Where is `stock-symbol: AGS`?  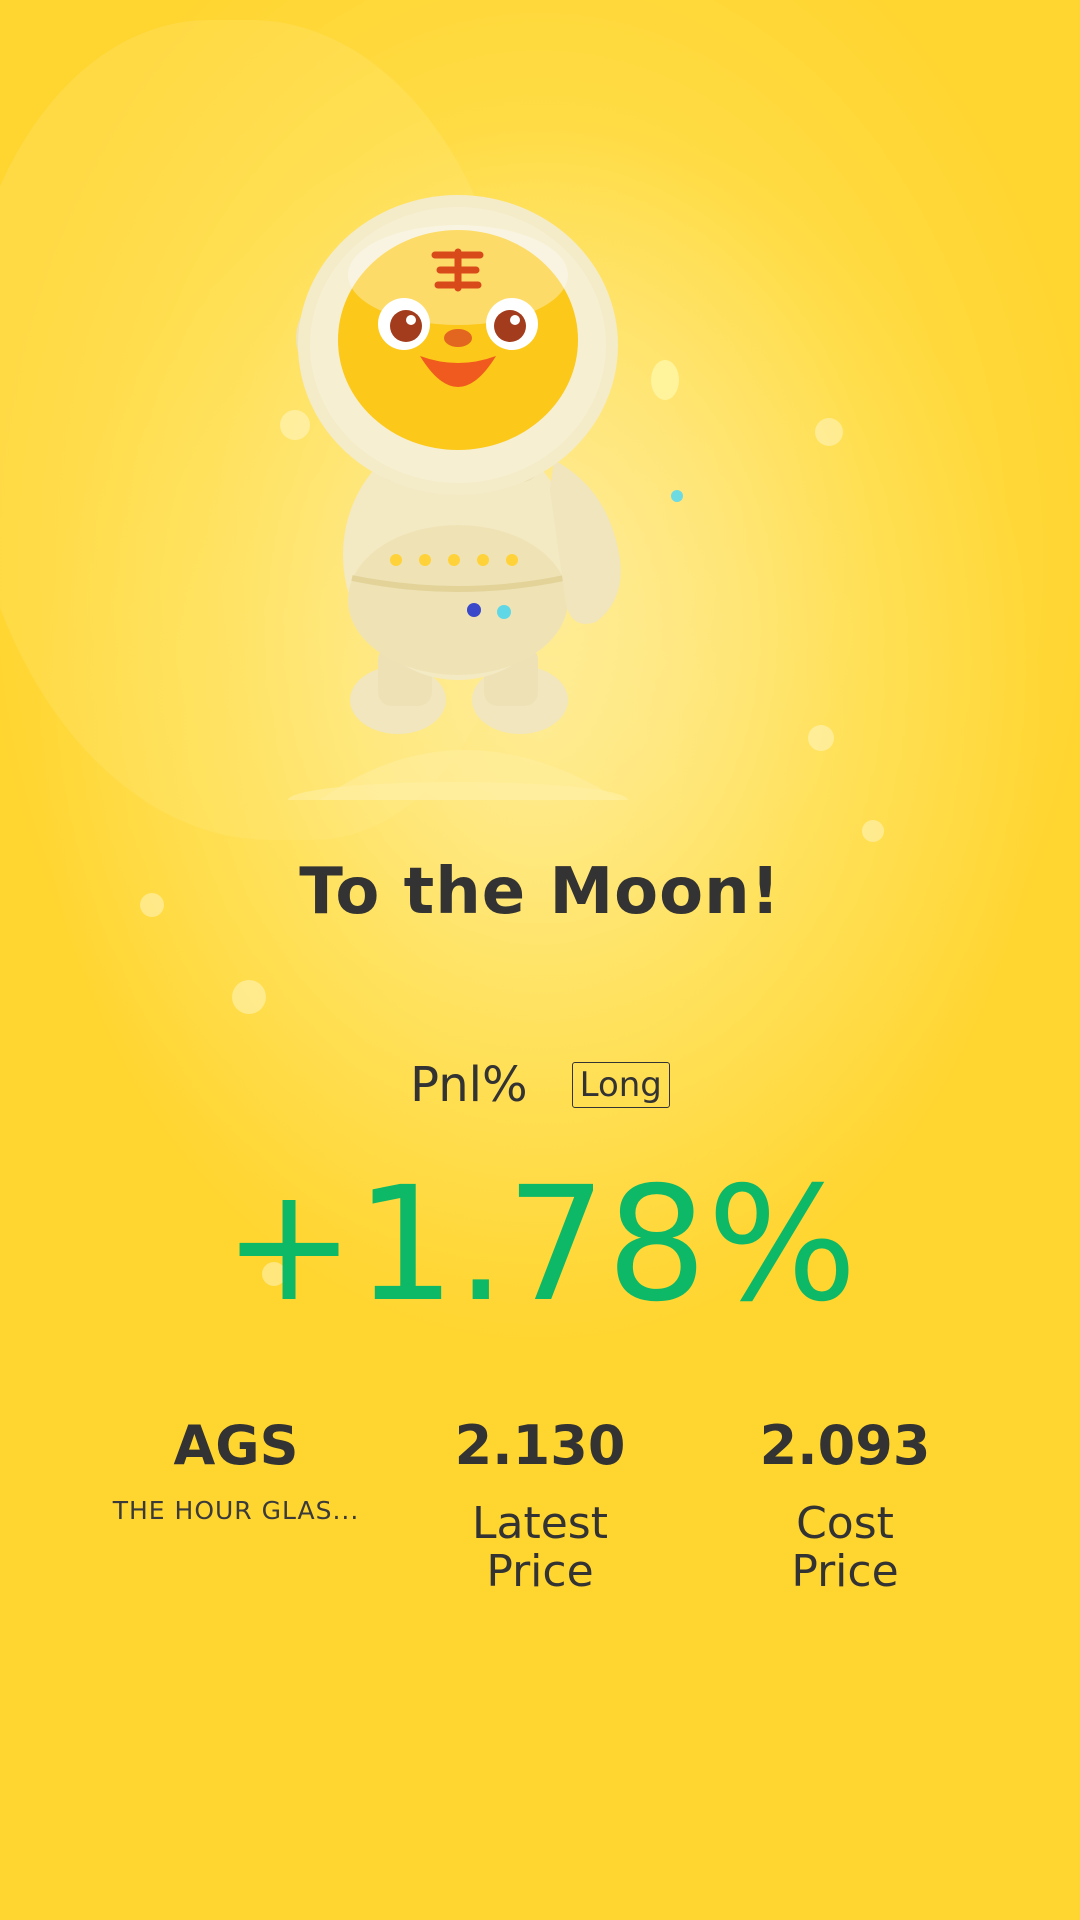 stock-symbol: AGS is located at coordinates (236, 1445).